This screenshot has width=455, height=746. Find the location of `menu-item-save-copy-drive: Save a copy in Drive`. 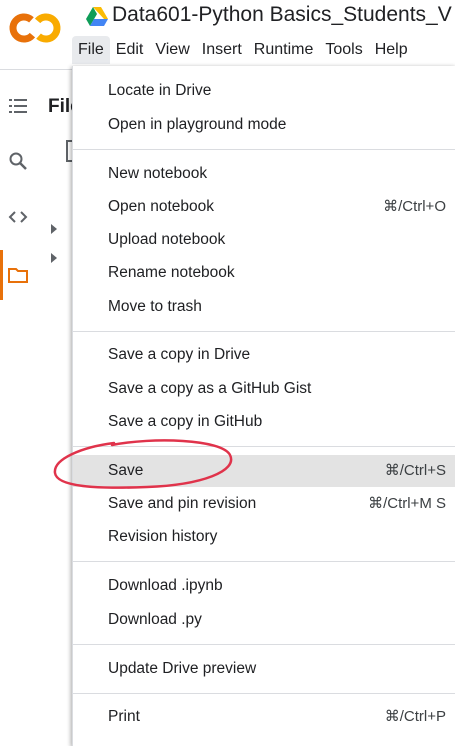

menu-item-save-copy-drive: Save a copy in Drive is located at coordinates (264, 355).